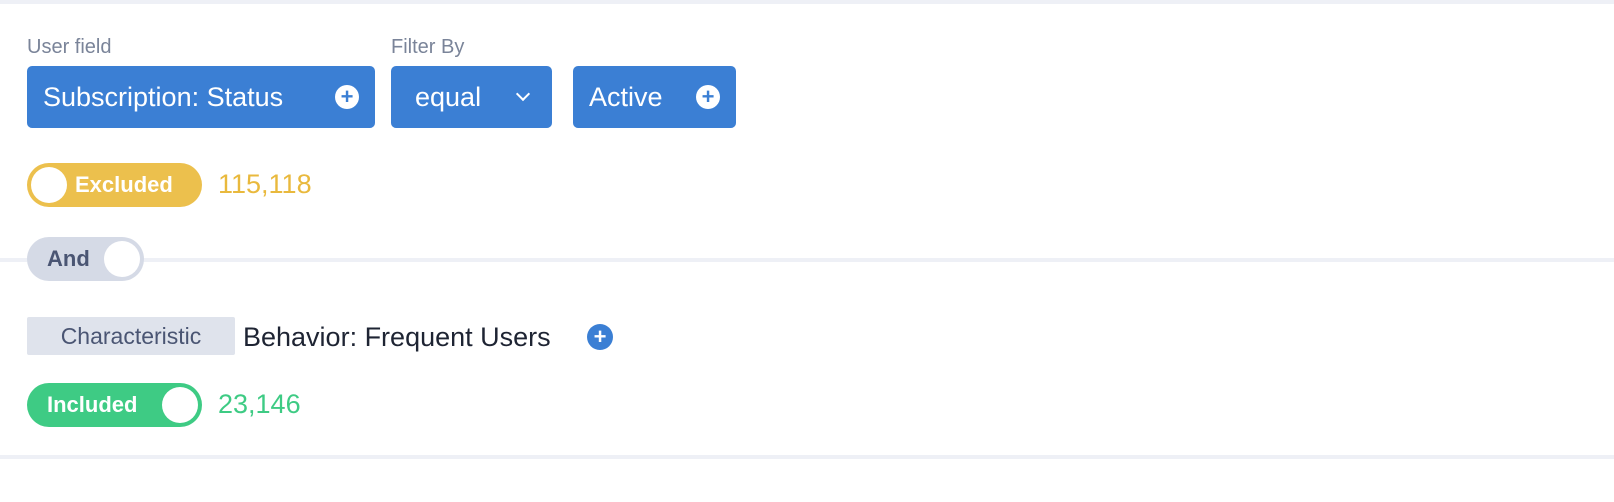 Image resolution: width=1614 pixels, height=502 pixels. I want to click on bottom-divider, so click(807, 457).